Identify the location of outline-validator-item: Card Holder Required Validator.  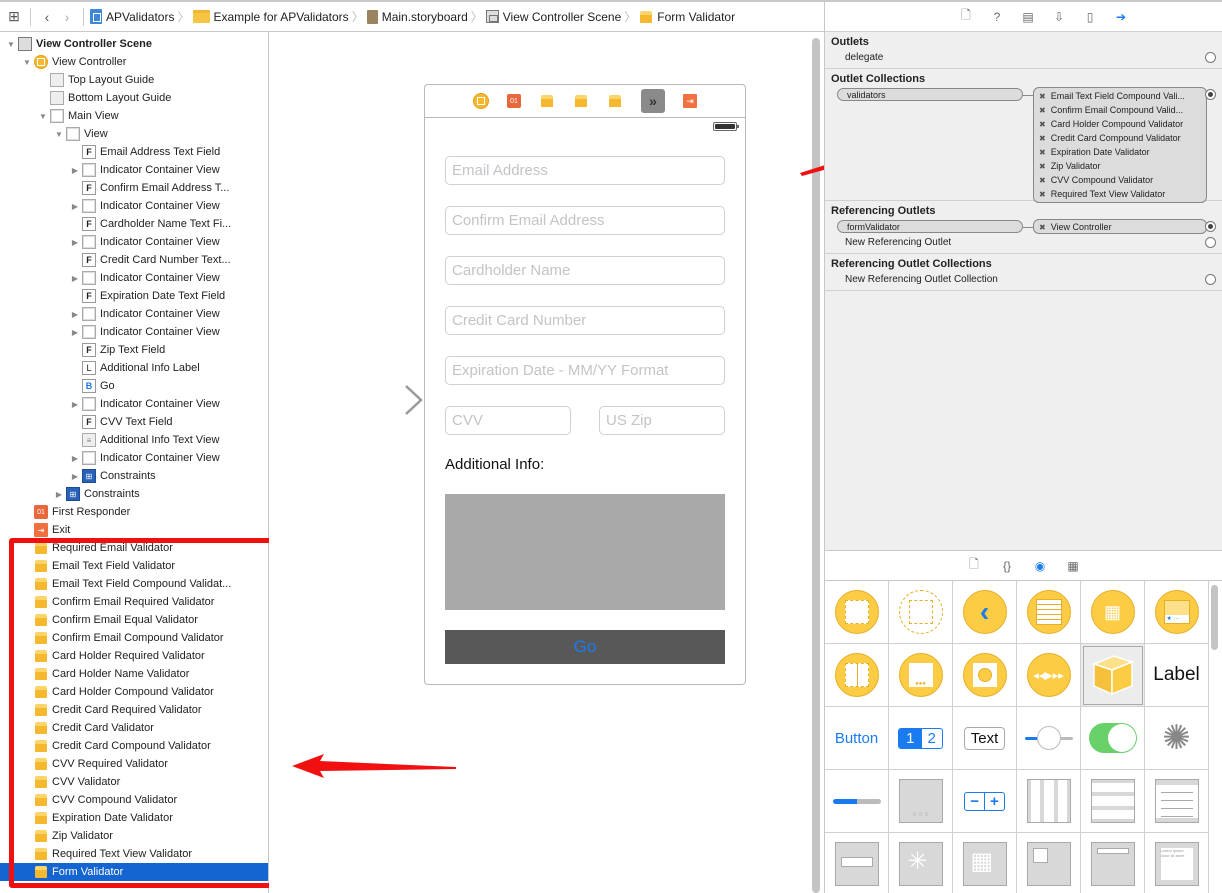
(134, 656).